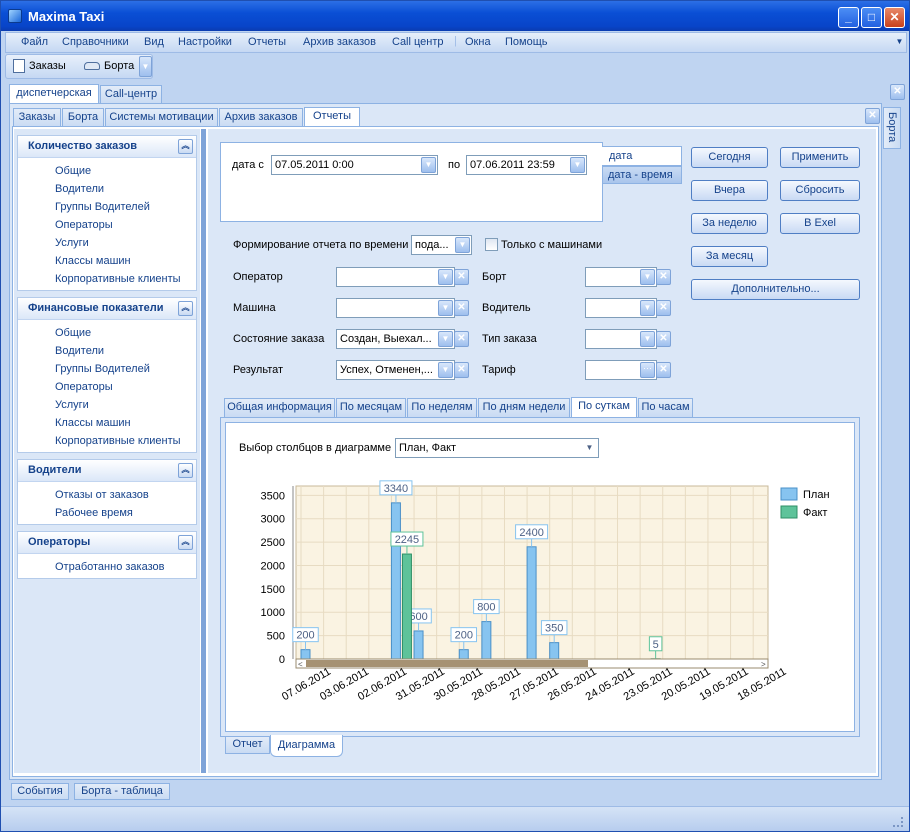 The image size is (910, 832). What do you see at coordinates (524, 407) in the screenshot?
I see `tab-by-weekdays: По дням недели` at bounding box center [524, 407].